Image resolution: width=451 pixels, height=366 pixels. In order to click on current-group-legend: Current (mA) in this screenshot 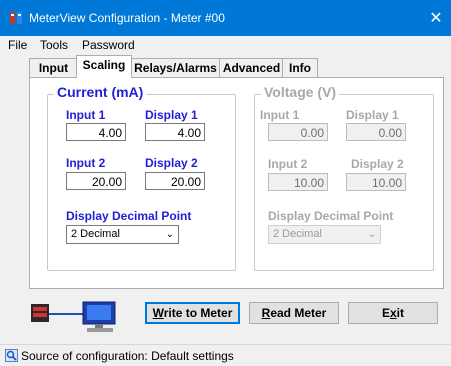, I will do `click(100, 92)`.